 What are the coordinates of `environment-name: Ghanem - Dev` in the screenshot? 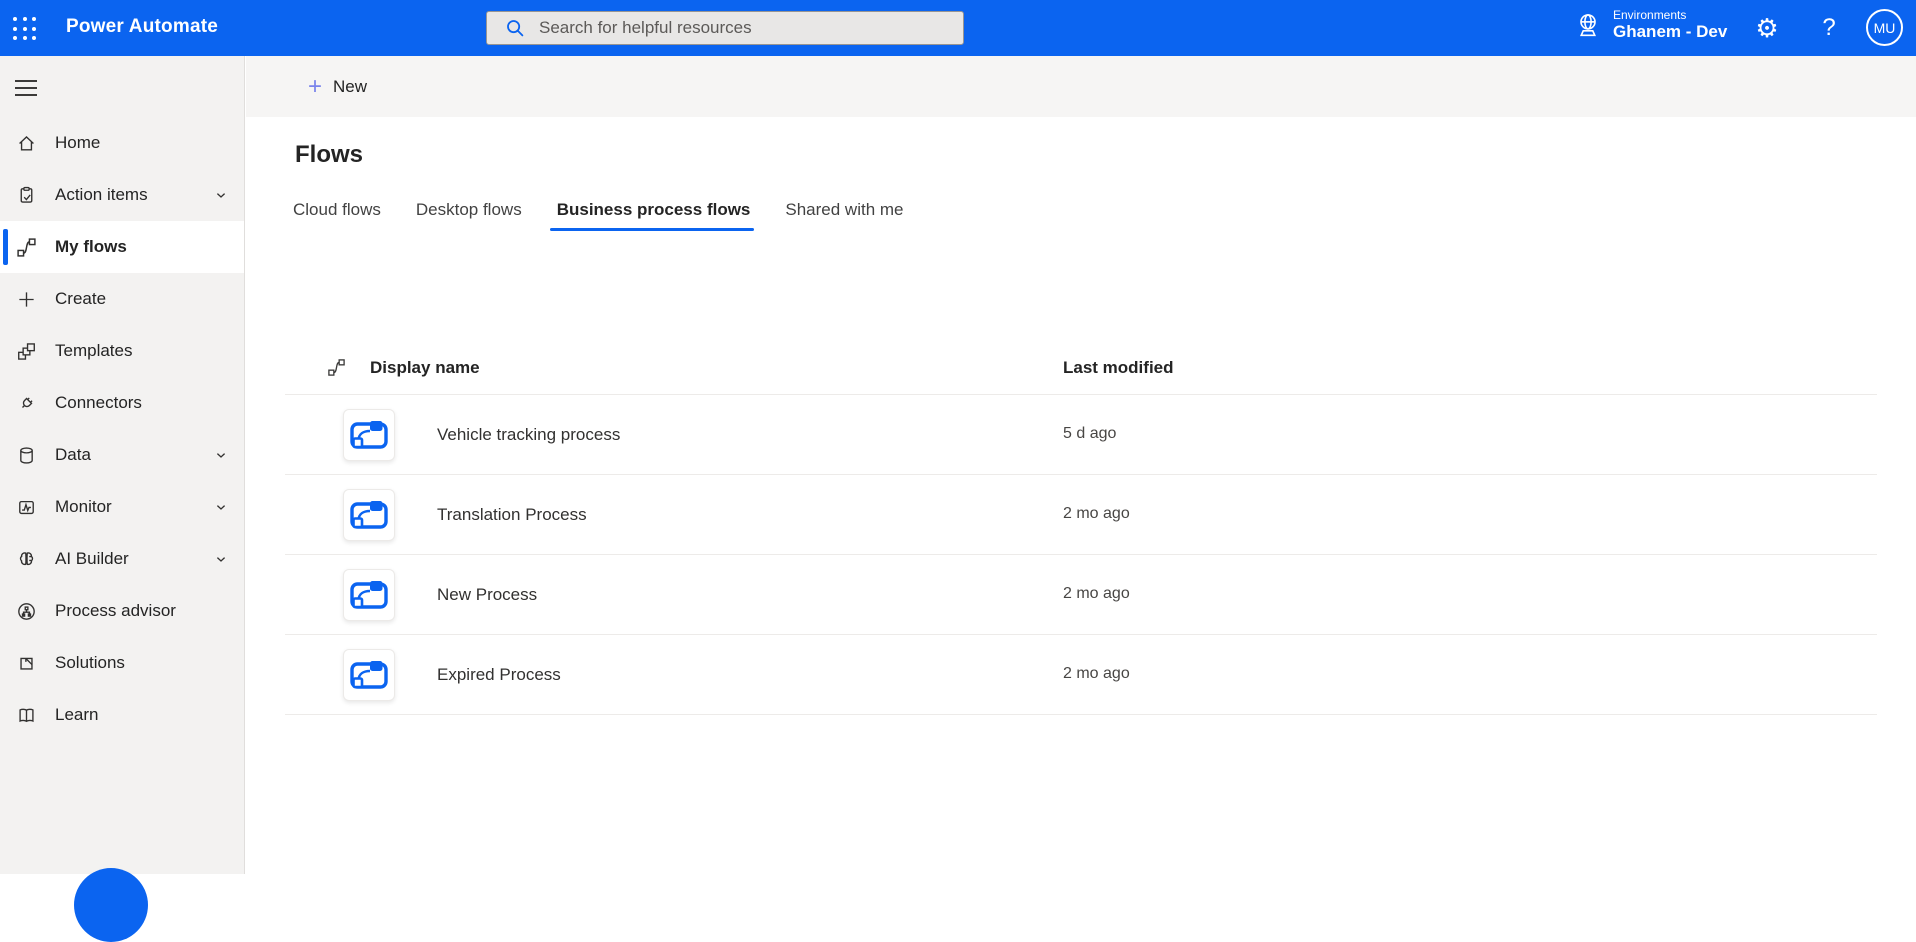 It's located at (1670, 31).